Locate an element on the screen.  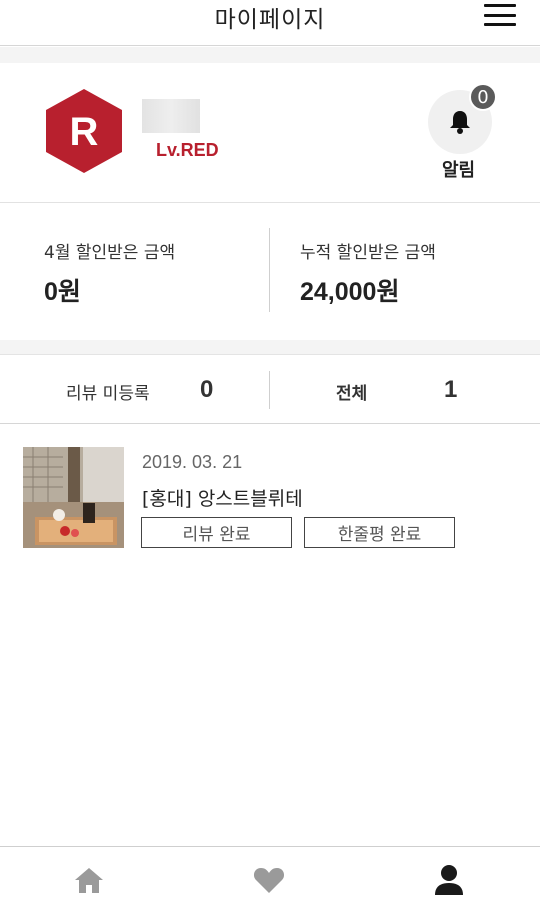
hamburger-menu-icon is located at coordinates (500, 15).